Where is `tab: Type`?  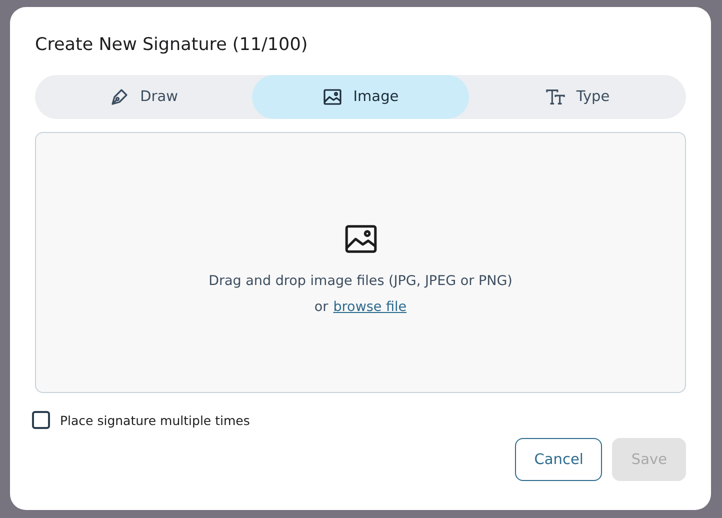 tab: Type is located at coordinates (577, 97).